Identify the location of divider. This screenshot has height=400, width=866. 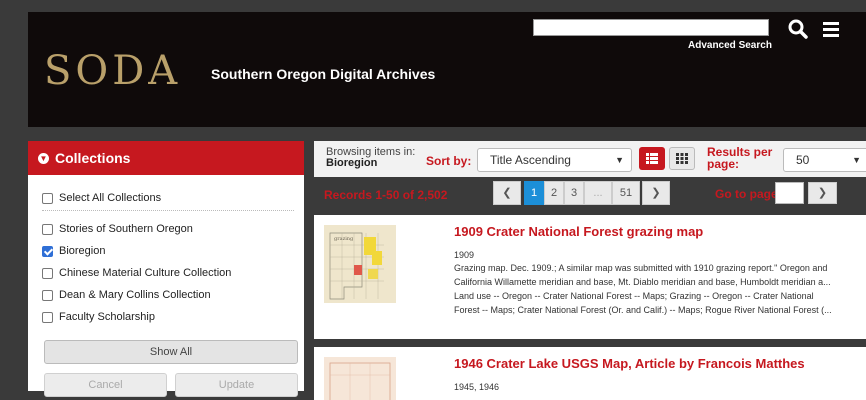
(168, 210).